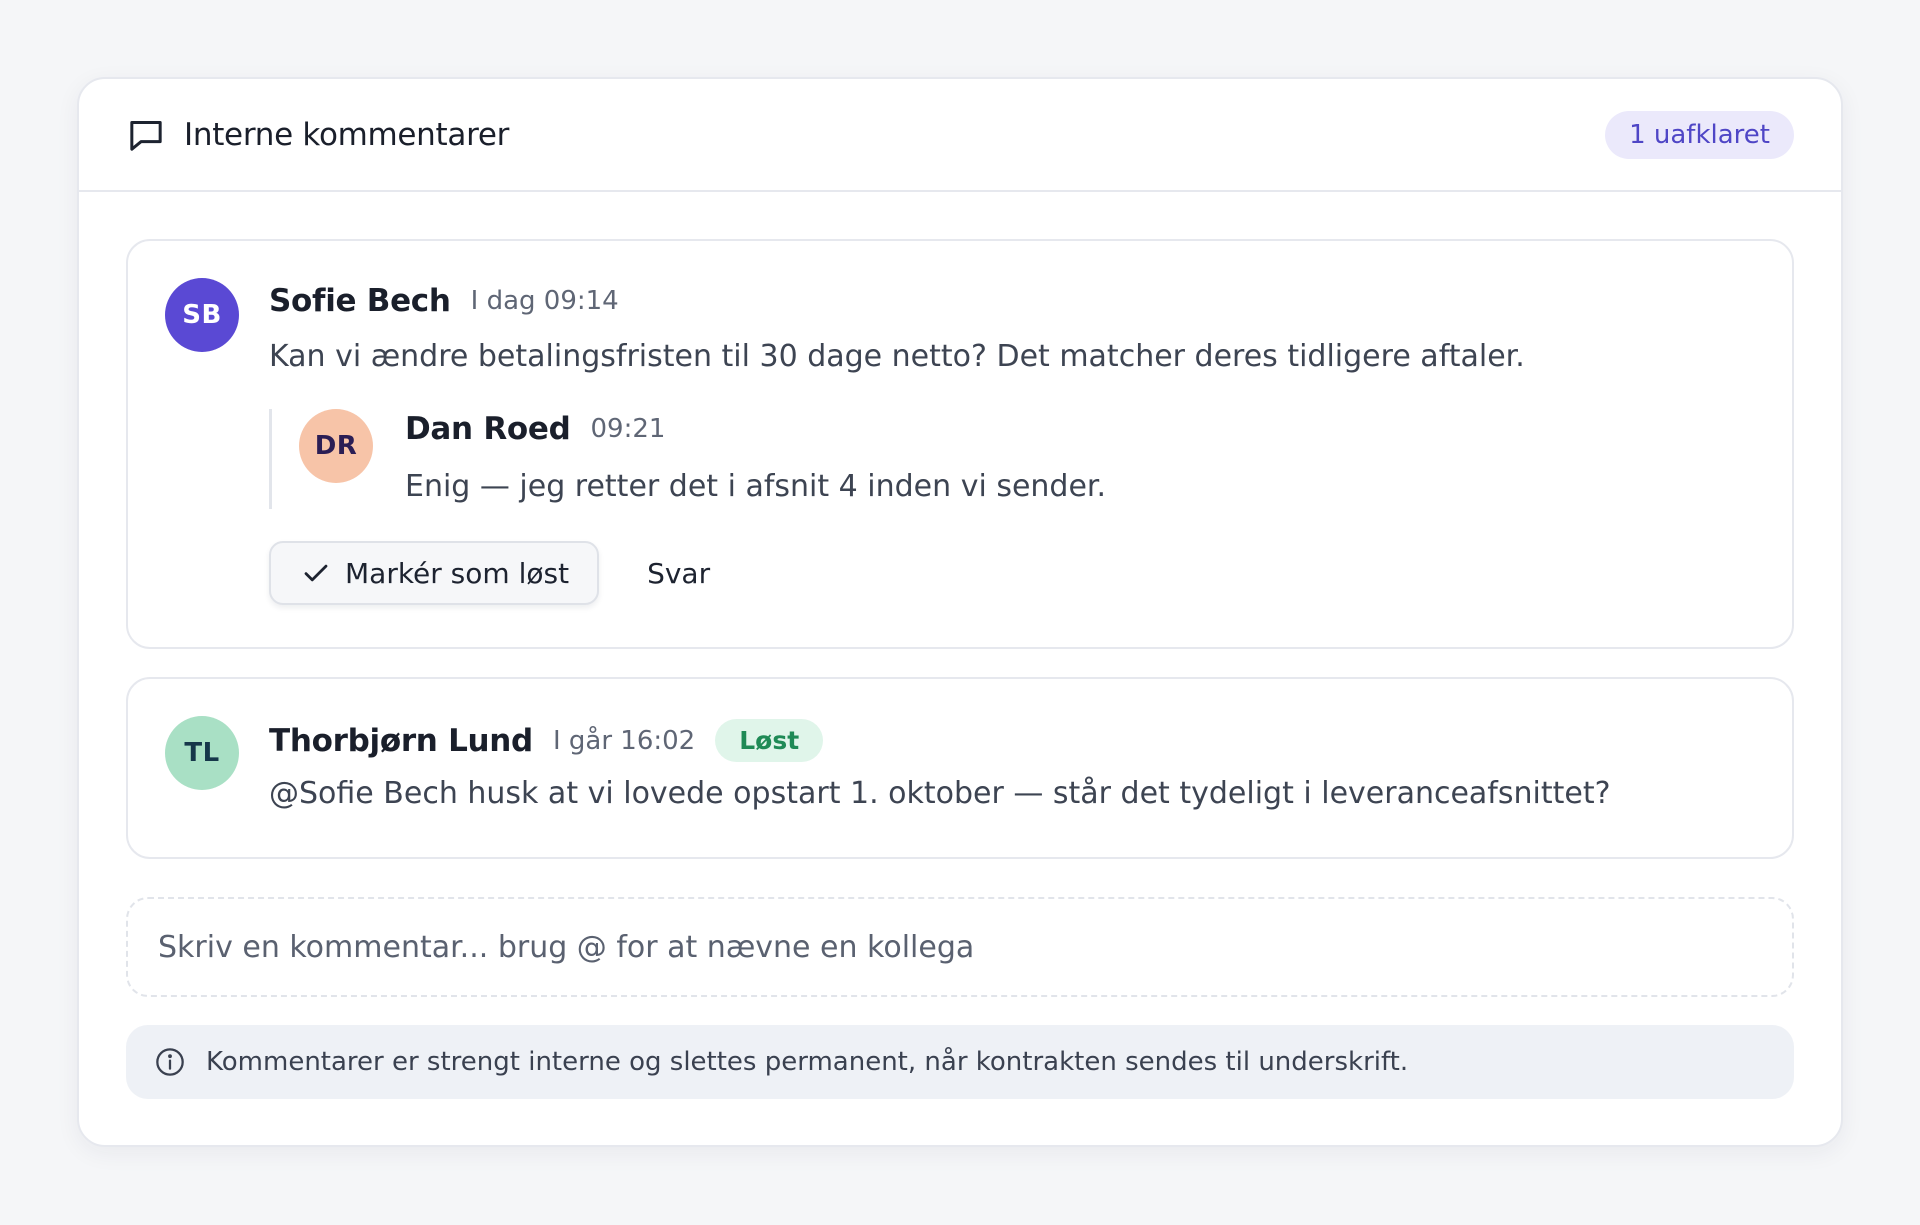  I want to click on mark-resolved-button: Markér som løst, so click(434, 573).